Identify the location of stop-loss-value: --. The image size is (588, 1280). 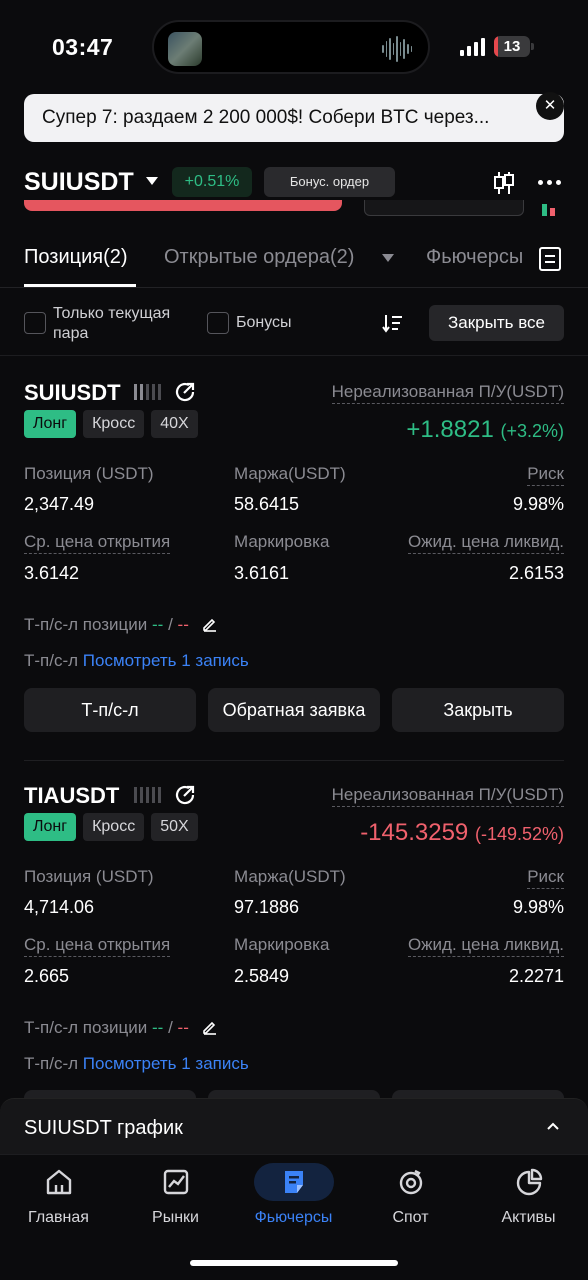
(183, 1027).